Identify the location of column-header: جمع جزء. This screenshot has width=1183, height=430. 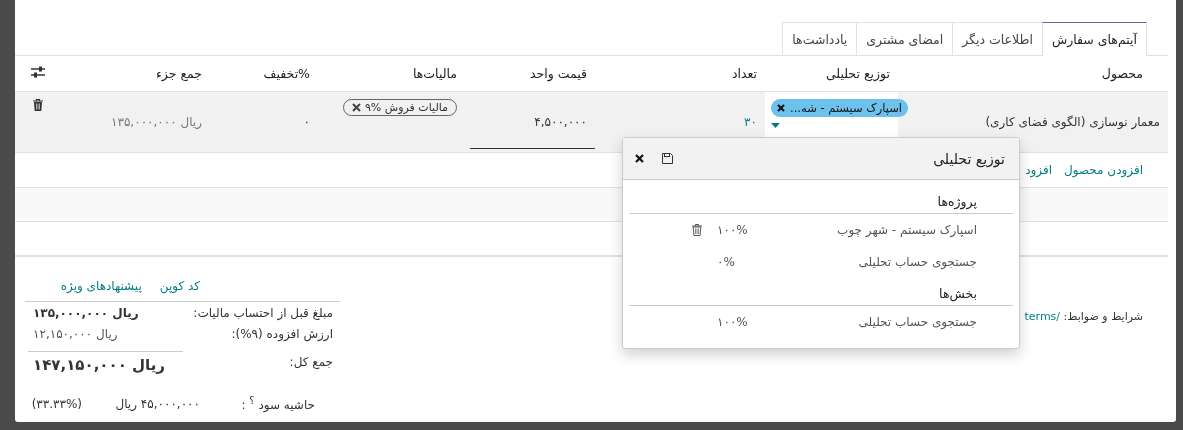
(178, 73).